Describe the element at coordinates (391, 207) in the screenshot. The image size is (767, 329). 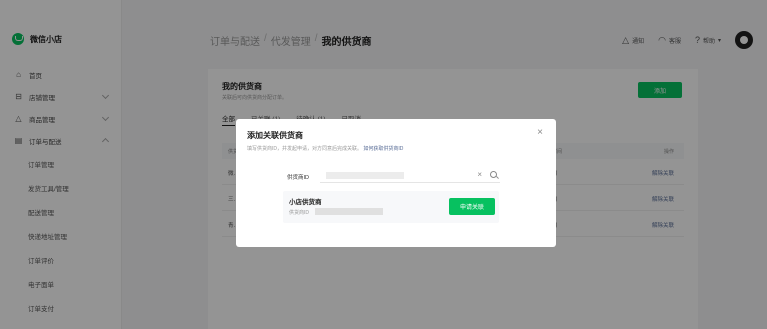
I see `search-result-card: 小店供货商 供货商ID 申请关联` at that location.